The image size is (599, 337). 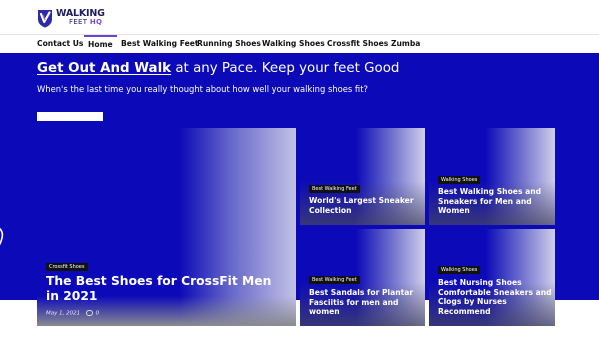 What do you see at coordinates (164, 289) in the screenshot?
I see `featured-post-title: The Best Shoes for CrossFit Men in 2021` at bounding box center [164, 289].